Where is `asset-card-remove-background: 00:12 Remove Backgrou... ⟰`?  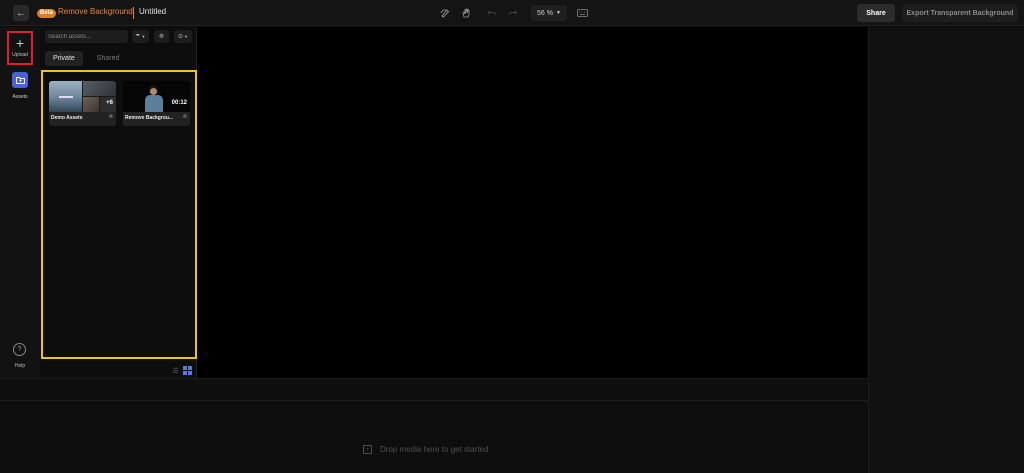 asset-card-remove-background: 00:12 Remove Backgrou... ⟰ is located at coordinates (156, 103).